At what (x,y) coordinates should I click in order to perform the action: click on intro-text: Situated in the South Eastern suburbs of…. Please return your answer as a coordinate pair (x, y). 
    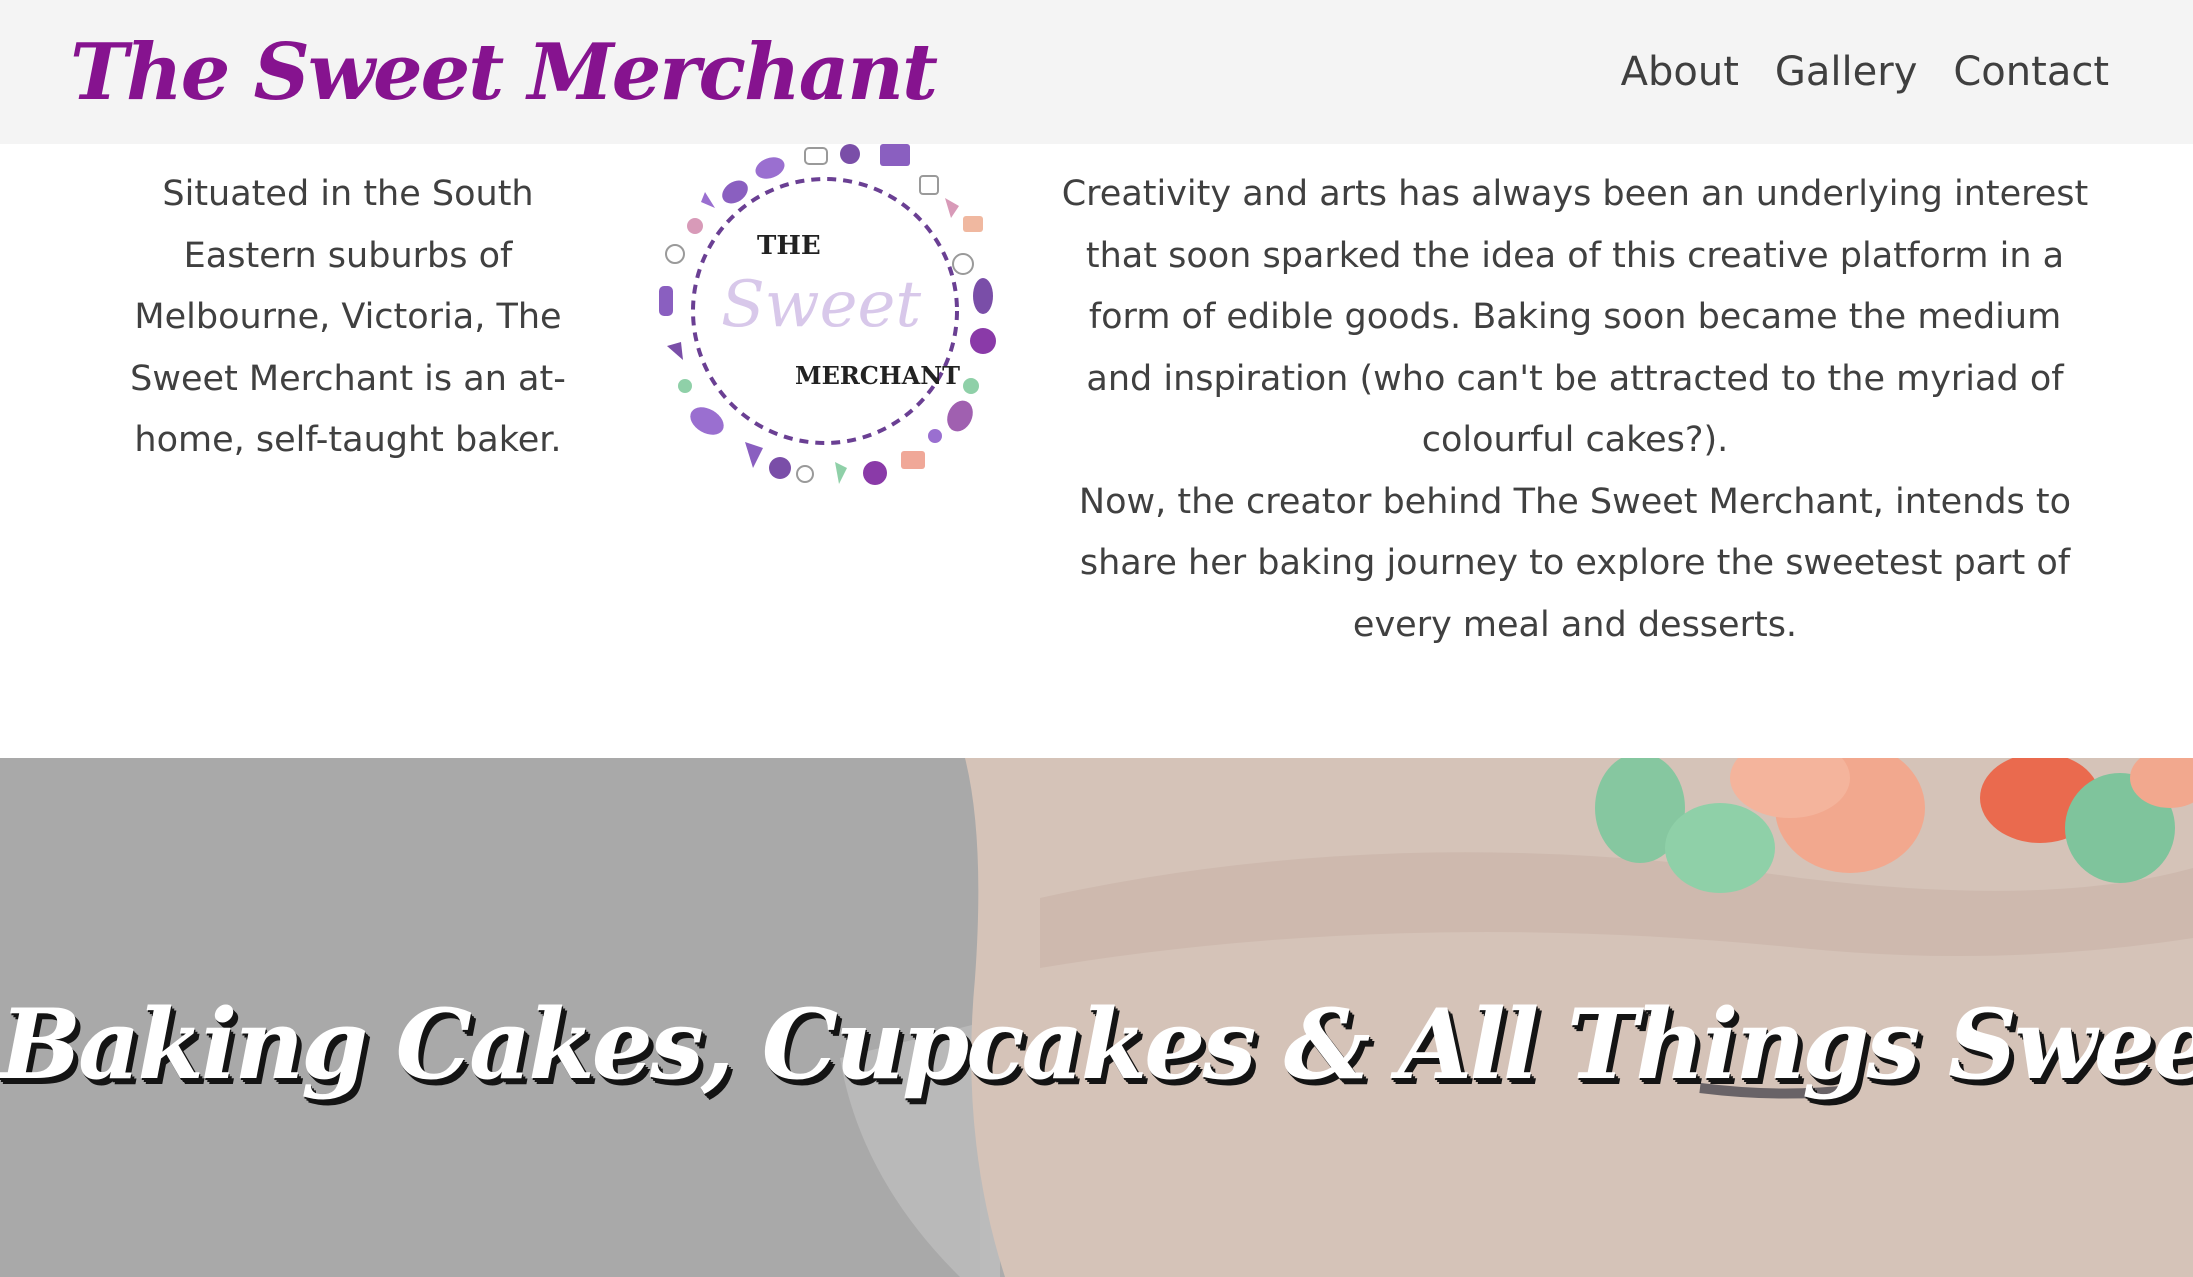
    Looking at the image, I should click on (348, 317).